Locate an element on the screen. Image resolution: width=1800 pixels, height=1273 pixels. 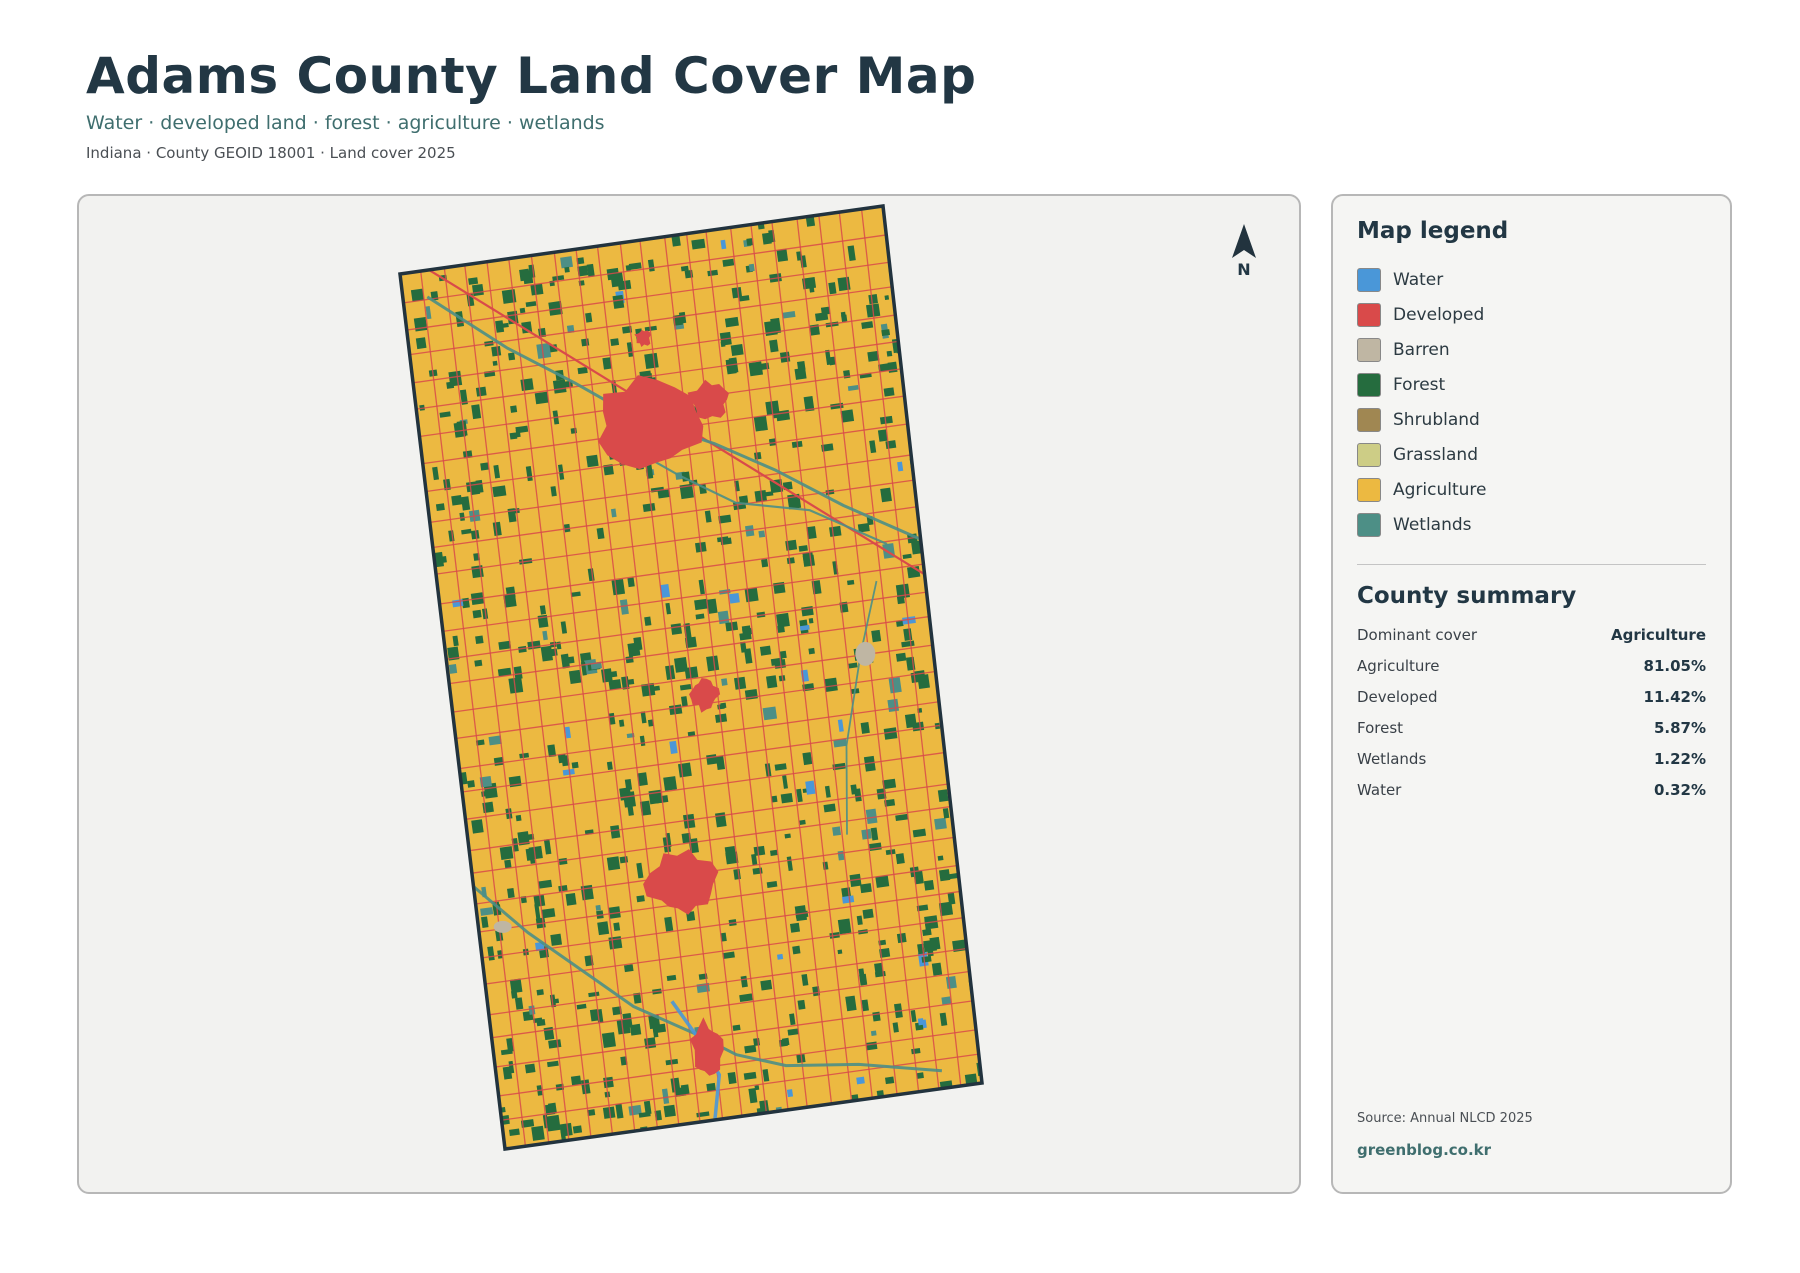
summary-row: Dominant cover Agriculture is located at coordinates (1531, 634).